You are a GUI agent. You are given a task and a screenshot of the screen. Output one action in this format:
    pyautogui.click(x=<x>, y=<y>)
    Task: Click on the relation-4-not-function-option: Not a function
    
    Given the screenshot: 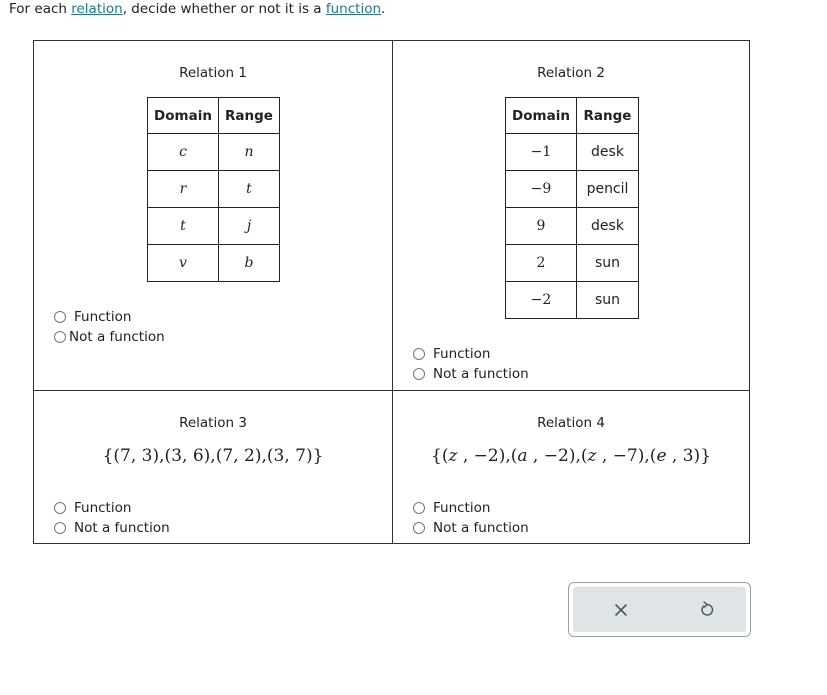 What is the action you would take?
    pyautogui.click(x=471, y=528)
    